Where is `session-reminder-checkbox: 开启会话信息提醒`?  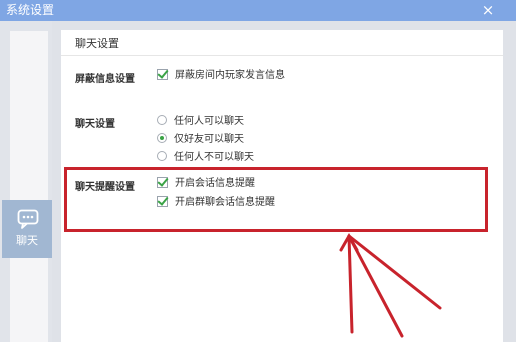 session-reminder-checkbox: 开启会话信息提醒 is located at coordinates (206, 182).